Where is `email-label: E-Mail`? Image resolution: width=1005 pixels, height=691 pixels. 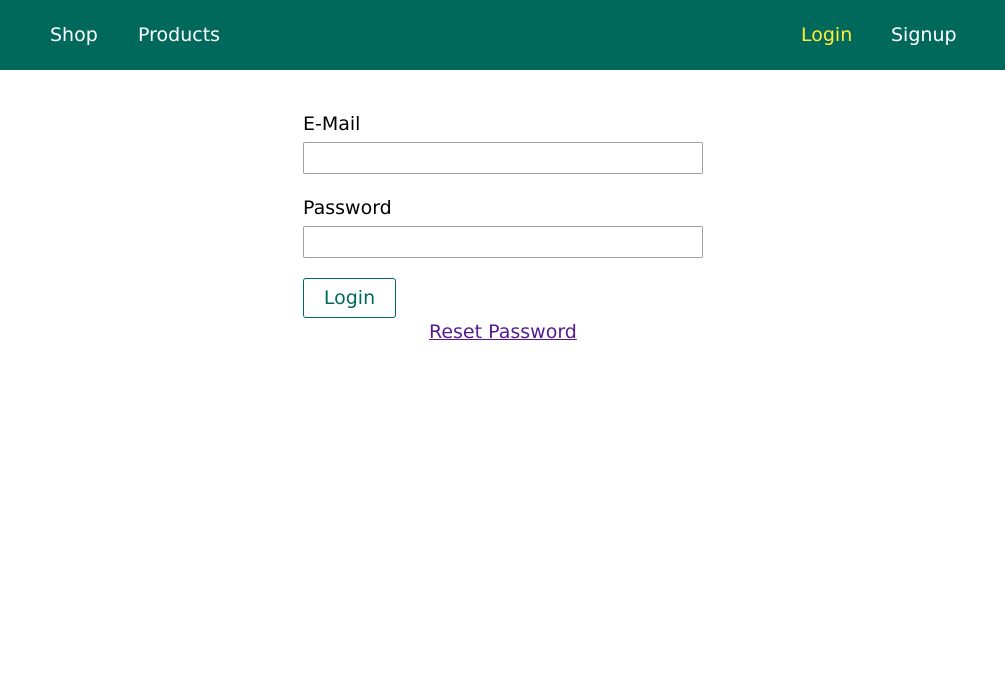 email-label: E-Mail is located at coordinates (332, 124).